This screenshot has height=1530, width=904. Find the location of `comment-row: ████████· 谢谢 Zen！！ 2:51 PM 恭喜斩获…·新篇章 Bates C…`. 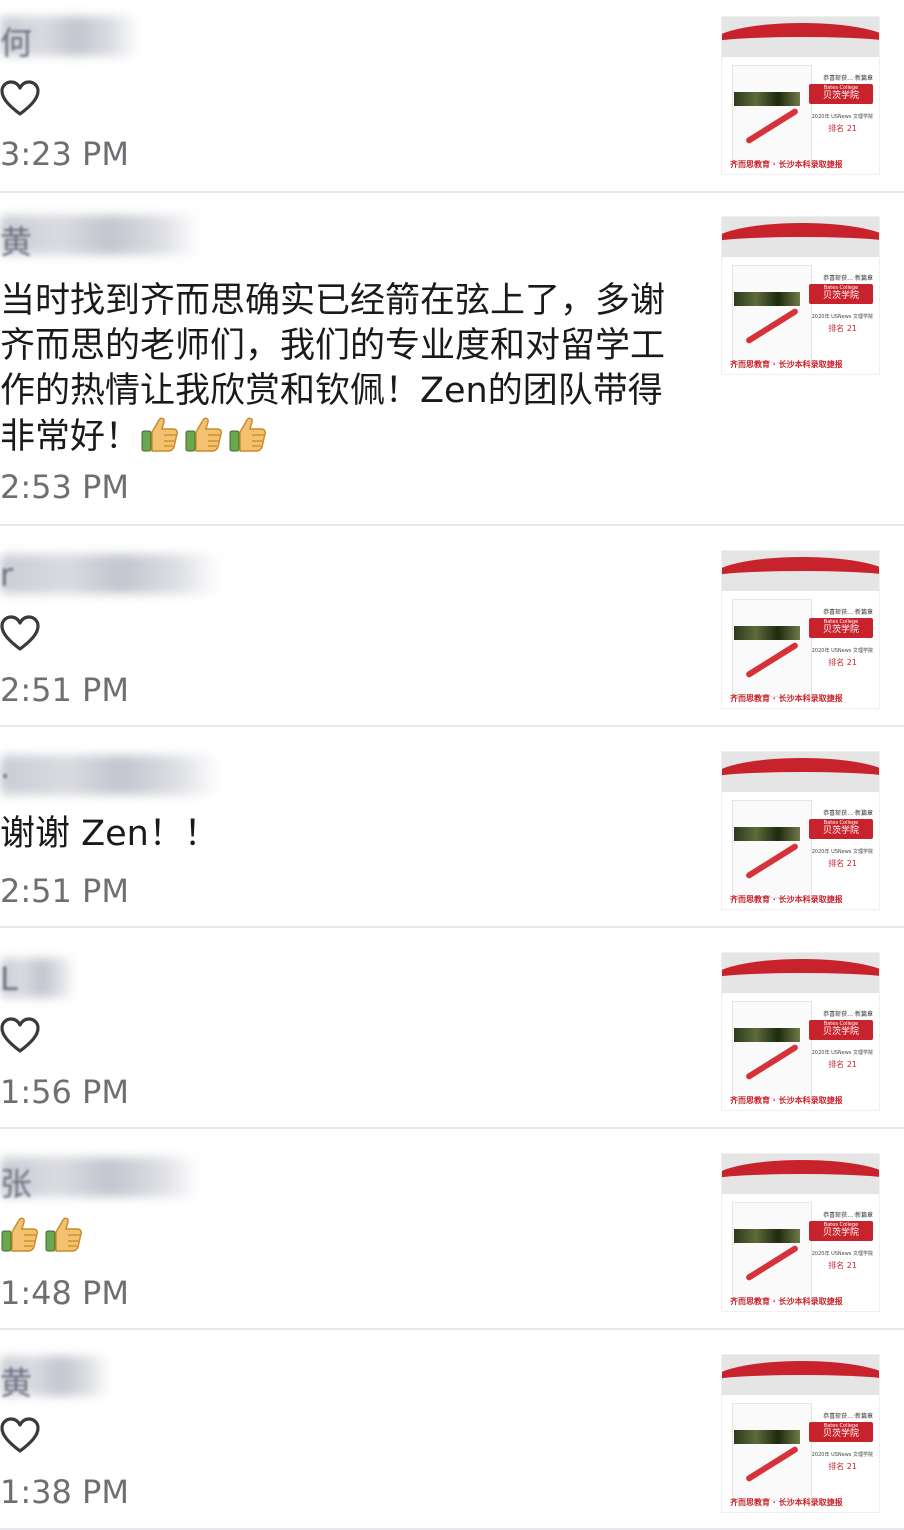

comment-row: ████████· 谢谢 Zen！！ 2:51 PM 恭喜斩获…·新篇章 Bates C… is located at coordinates (452, 827).